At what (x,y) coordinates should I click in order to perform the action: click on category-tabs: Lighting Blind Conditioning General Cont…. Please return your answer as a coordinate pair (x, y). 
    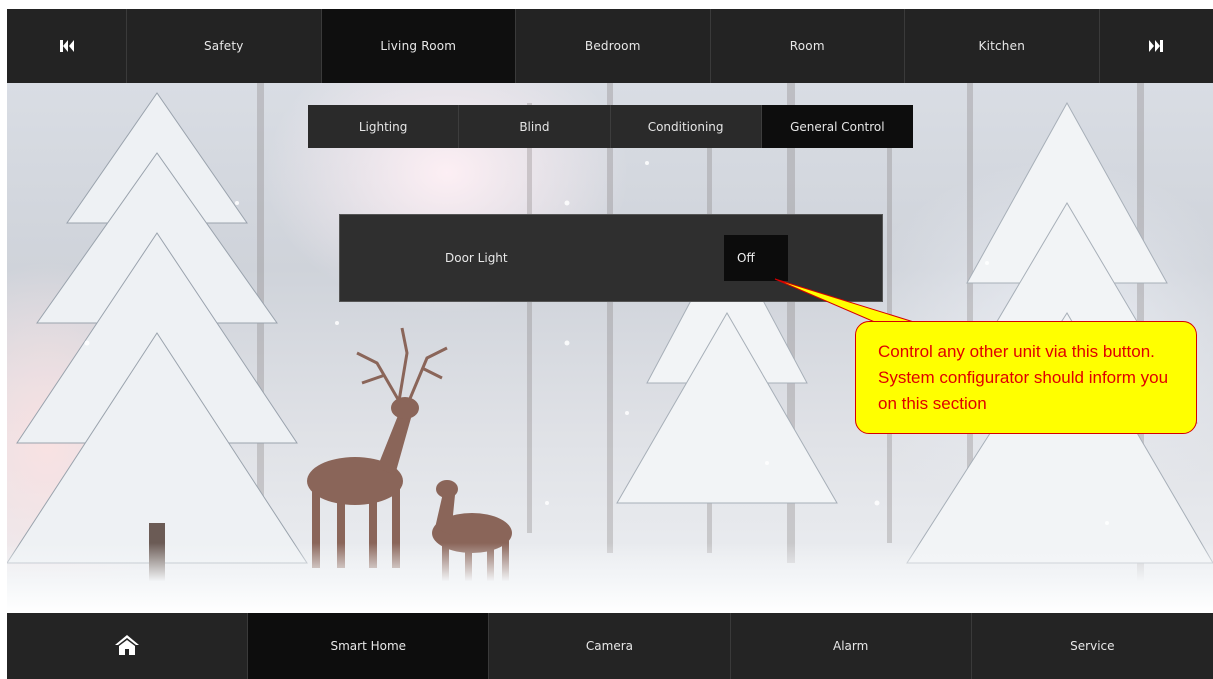
    Looking at the image, I should click on (610, 126).